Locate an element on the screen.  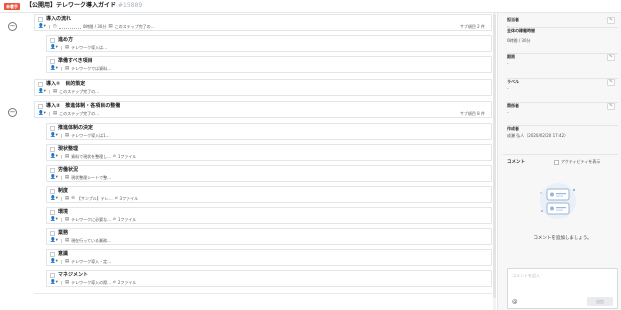
comment-input-box: コメントを記入 @ 送信 is located at coordinates (562, 288).